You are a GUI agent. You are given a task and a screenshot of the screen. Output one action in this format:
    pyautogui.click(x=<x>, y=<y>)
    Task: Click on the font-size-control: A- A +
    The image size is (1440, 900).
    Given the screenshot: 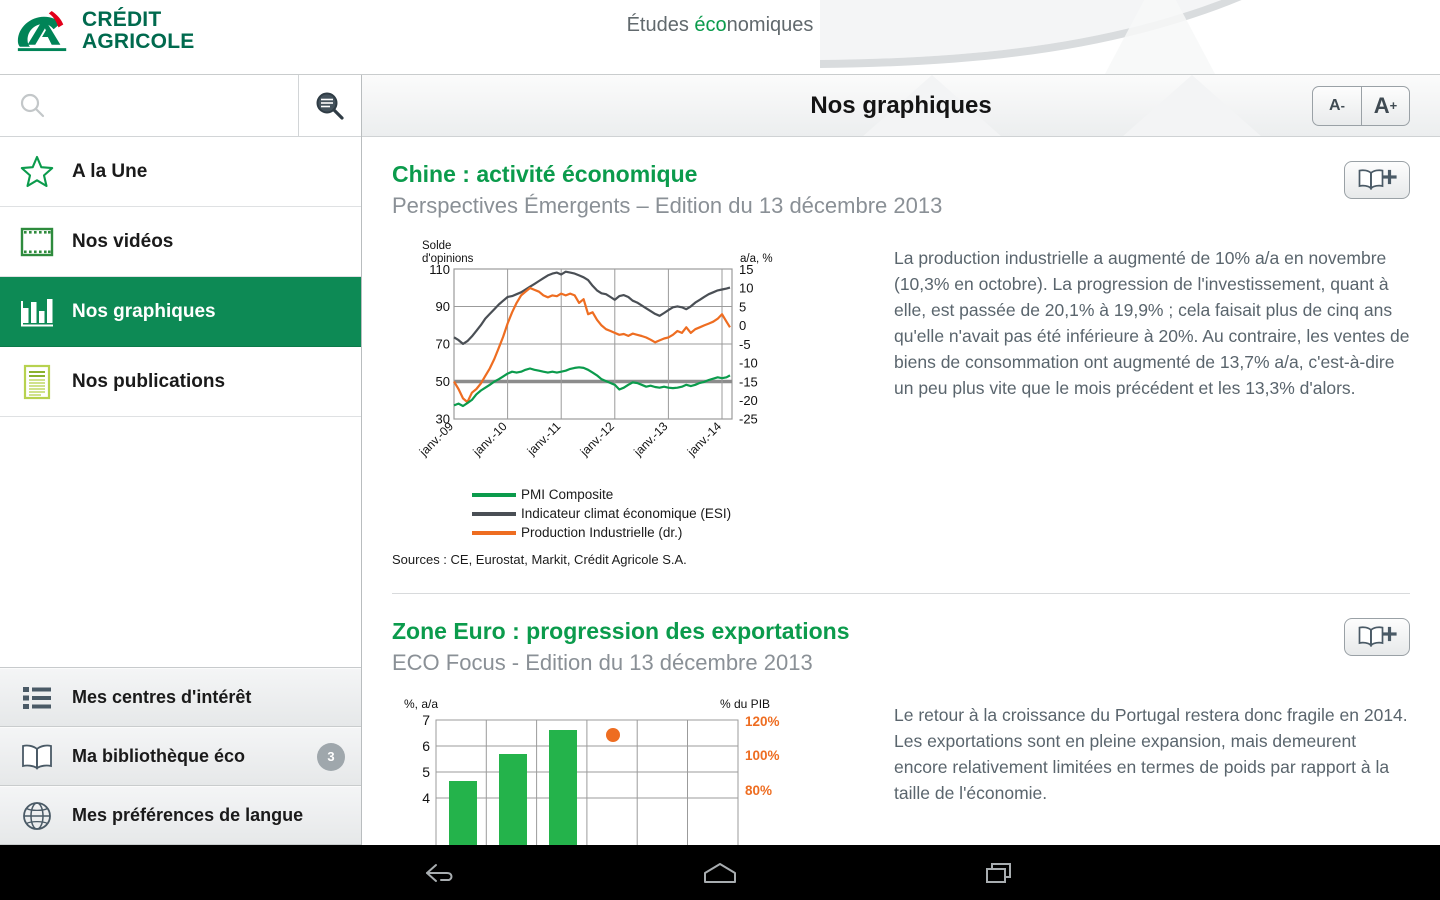 What is the action you would take?
    pyautogui.click(x=1361, y=105)
    